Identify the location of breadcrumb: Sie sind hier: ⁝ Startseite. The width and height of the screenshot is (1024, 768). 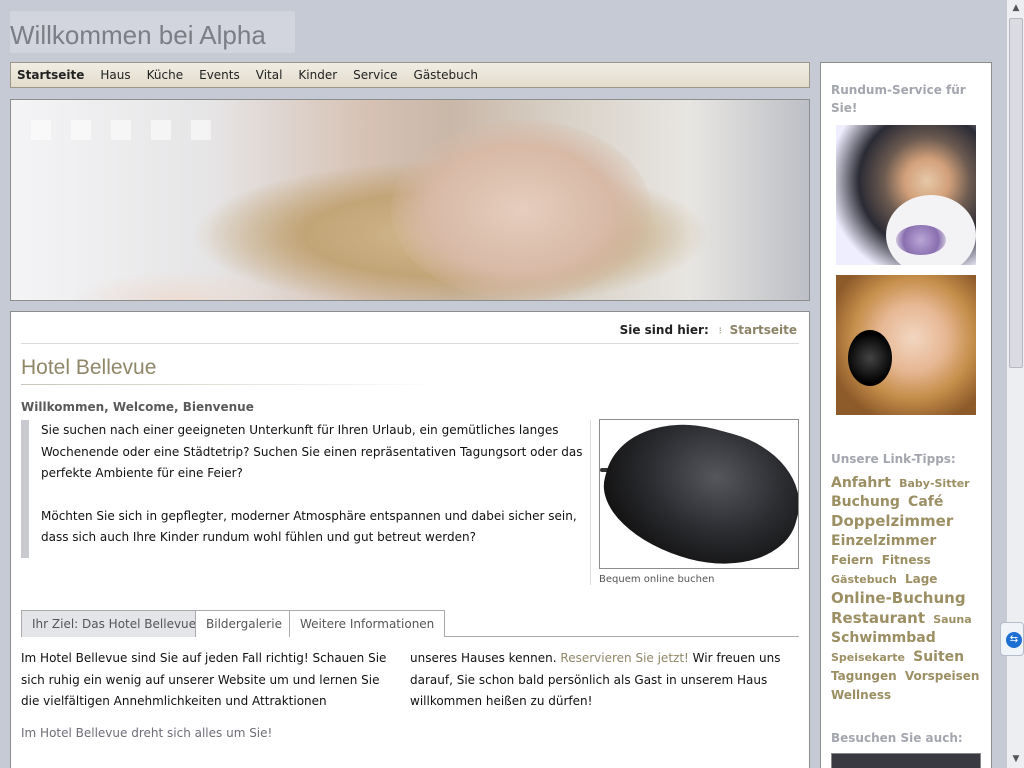
(708, 330).